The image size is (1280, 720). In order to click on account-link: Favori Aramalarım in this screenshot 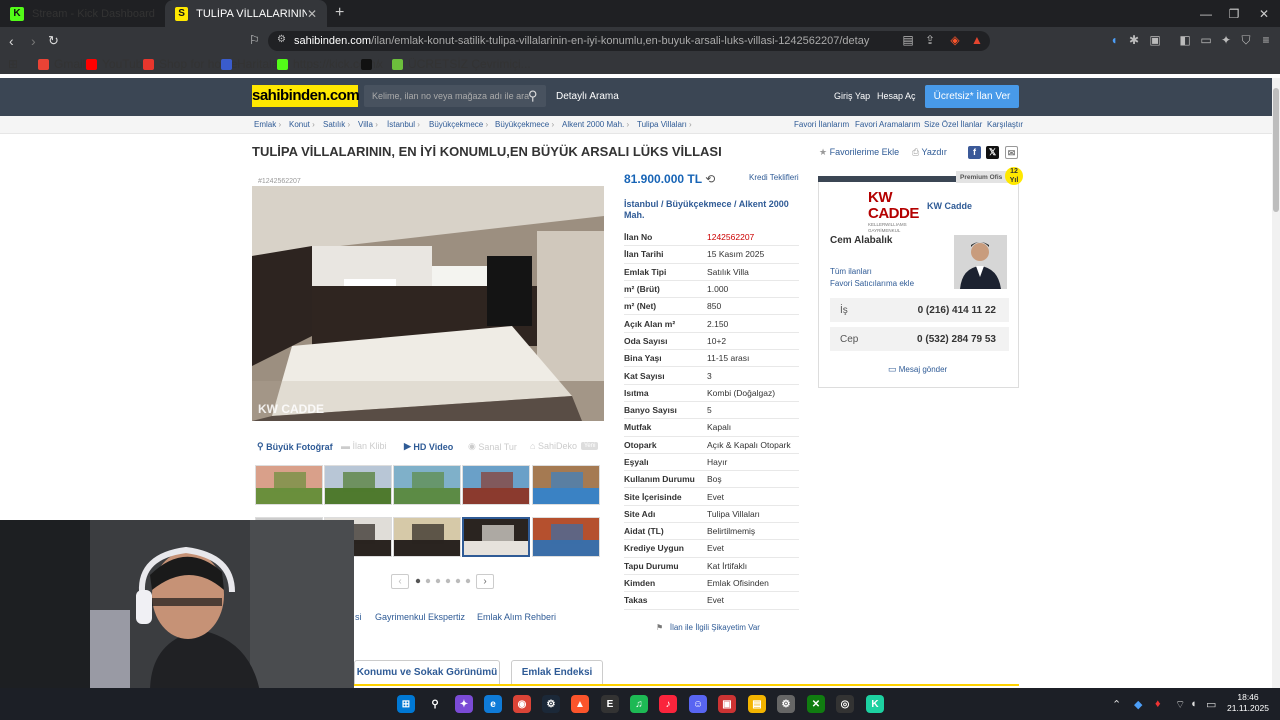, I will do `click(887, 124)`.